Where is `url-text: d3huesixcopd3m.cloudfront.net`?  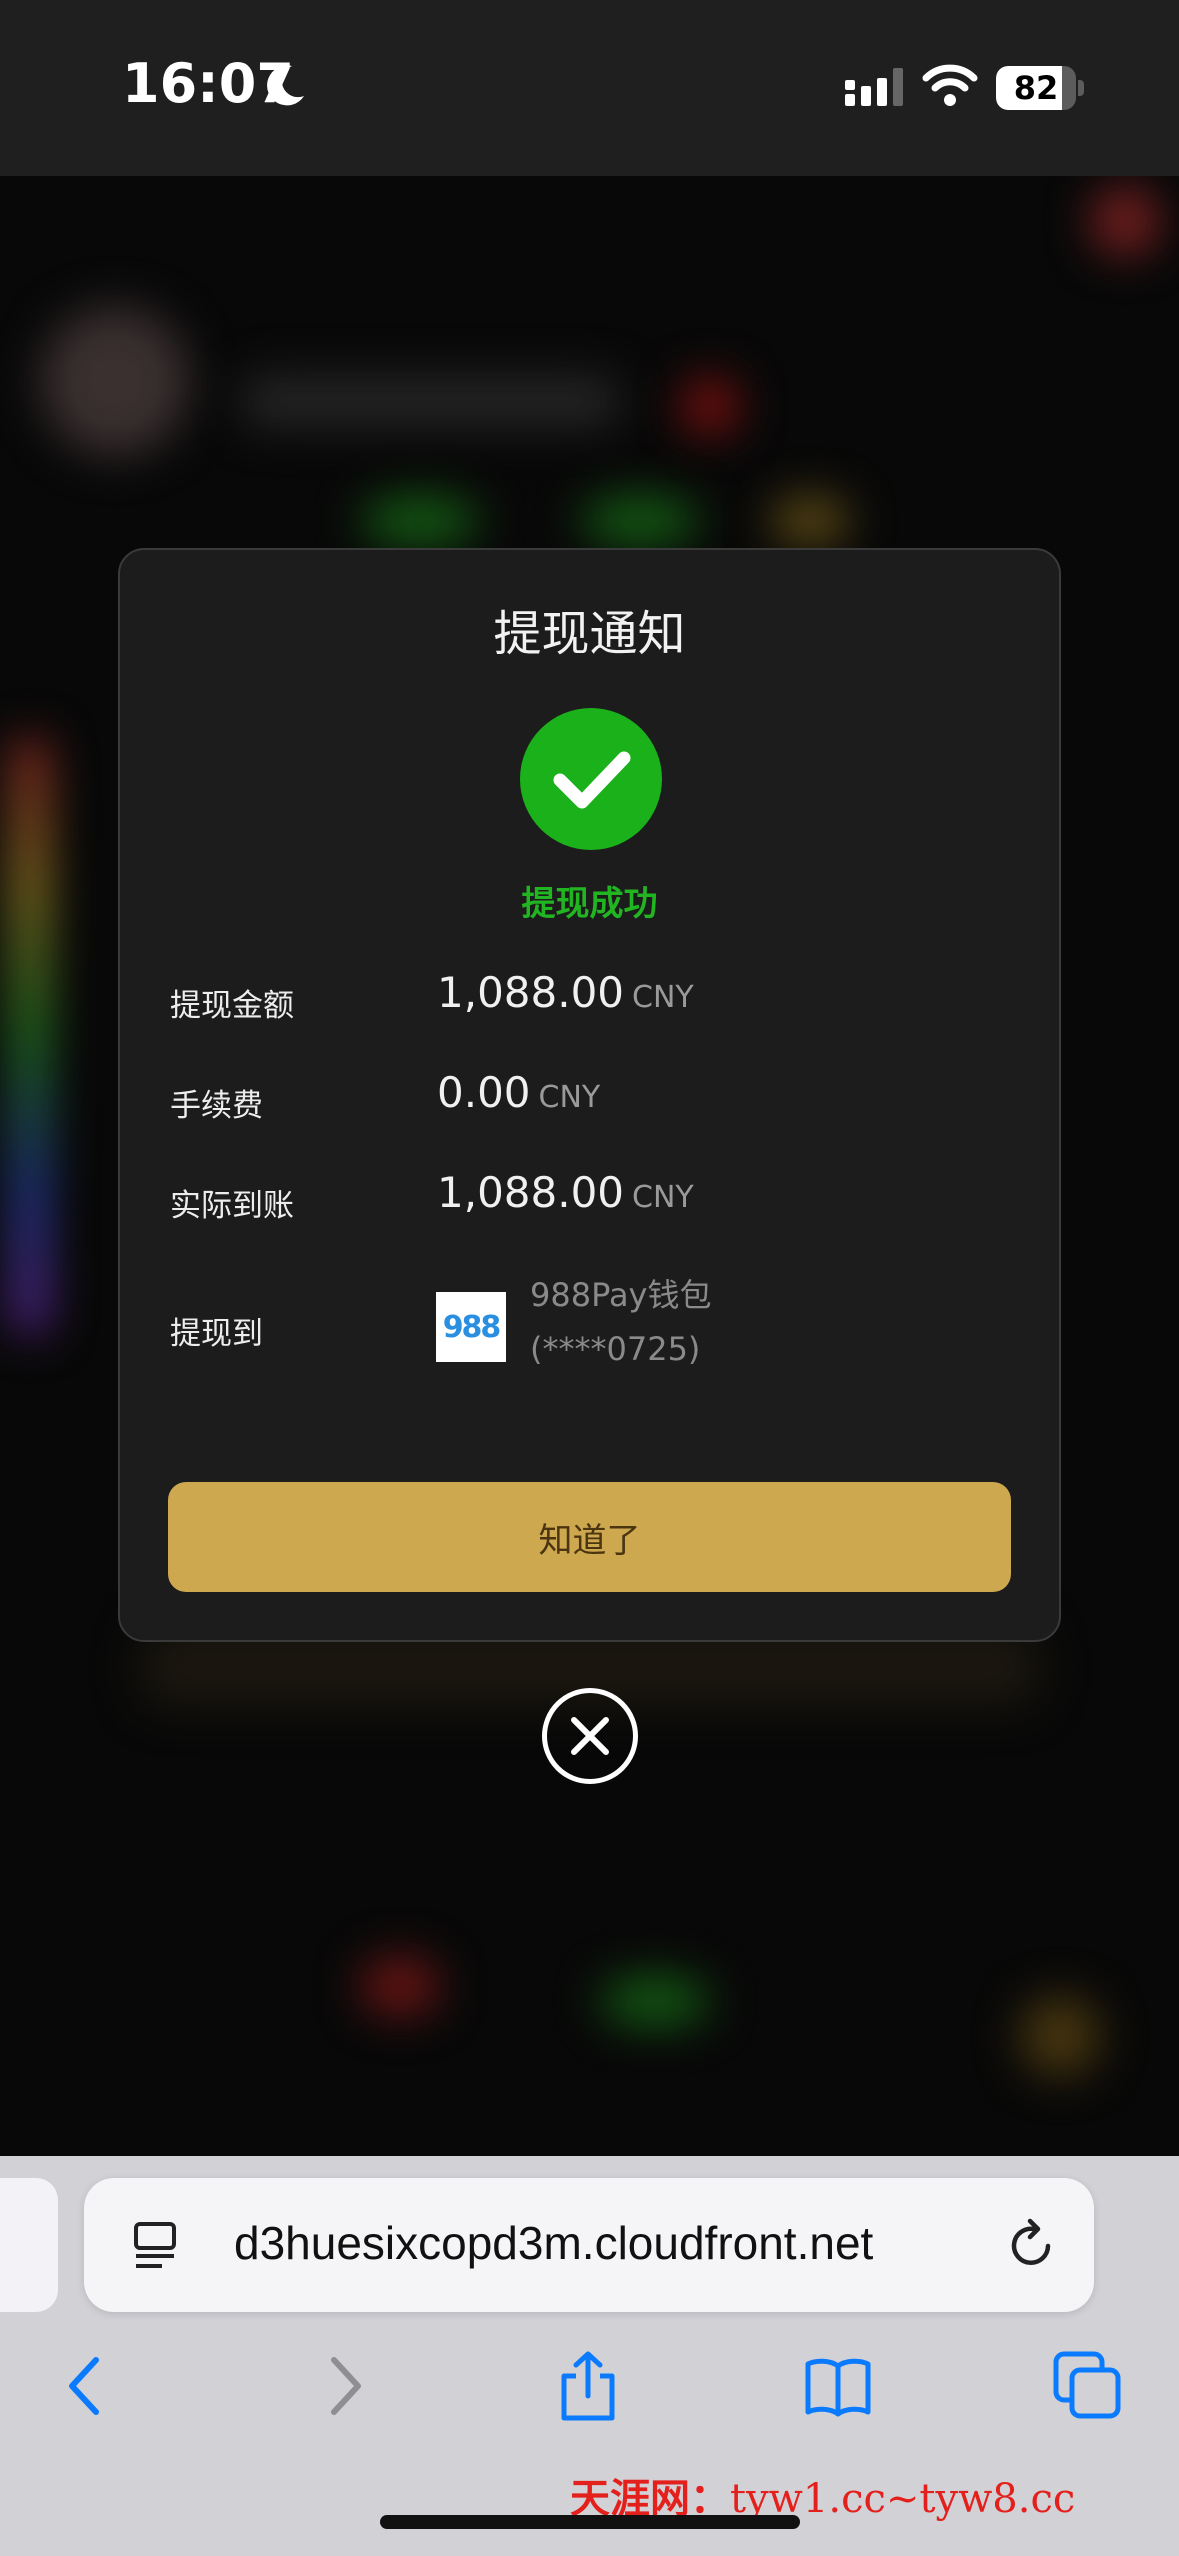
url-text: d3huesixcopd3m.cloudfront.net is located at coordinates (644, 2243).